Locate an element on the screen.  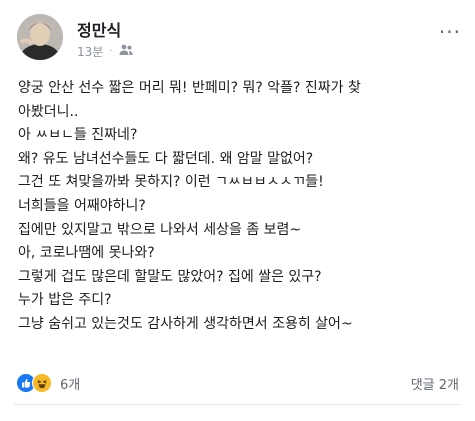
author-avatar is located at coordinates (40, 37).